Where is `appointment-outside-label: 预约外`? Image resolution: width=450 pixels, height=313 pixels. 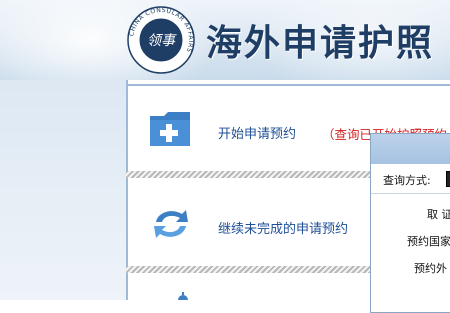
appointment-outside-label: 预约外 is located at coordinates (430, 268).